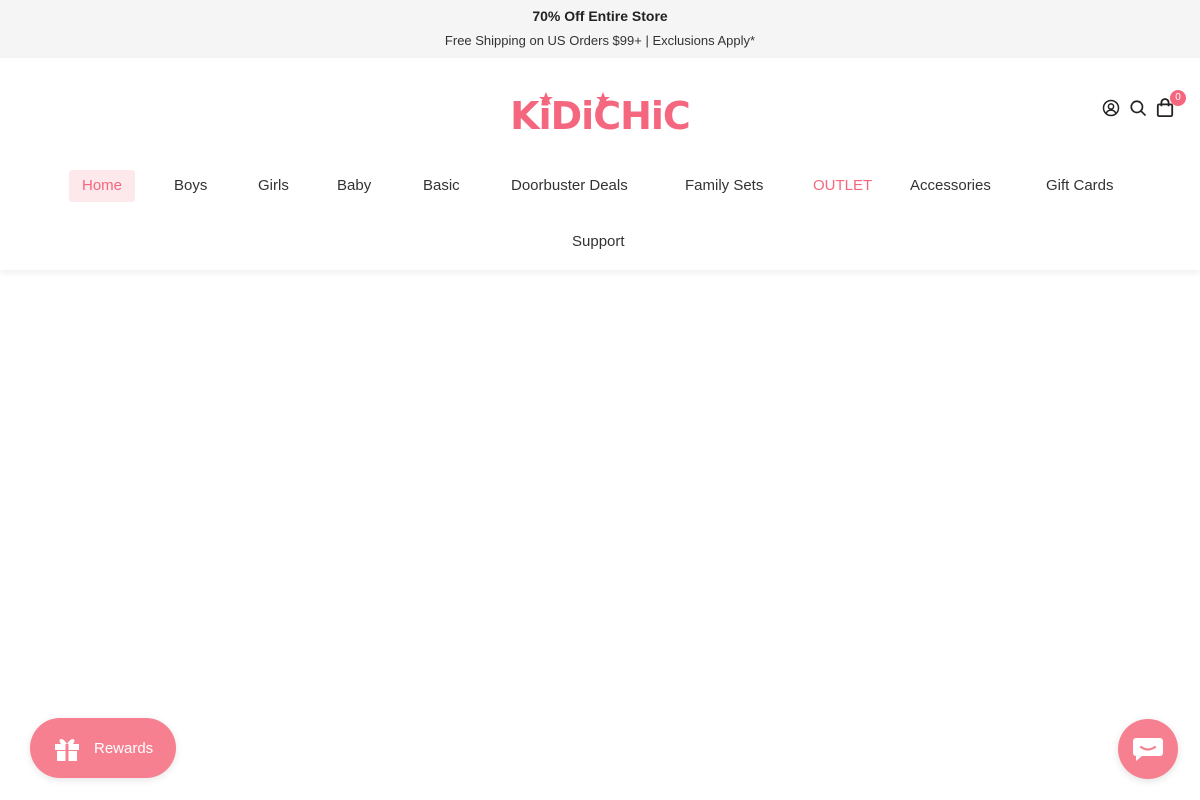  Describe the element at coordinates (441, 186) in the screenshot. I see `nav-item-basic: Basic` at that location.